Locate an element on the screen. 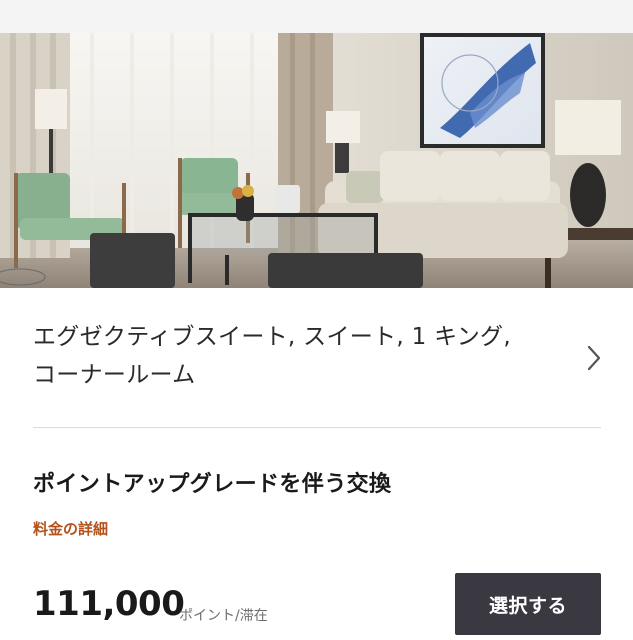 This screenshot has width=633, height=640. room-title-line1: エグゼクティブスイート, スイート, 1 キング, is located at coordinates (272, 337).